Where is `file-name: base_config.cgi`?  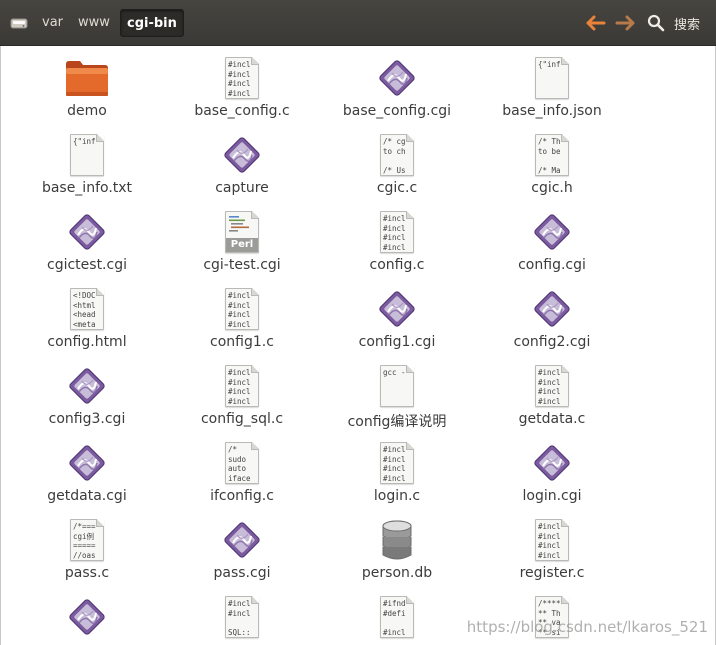 file-name: base_config.cgi is located at coordinates (397, 111).